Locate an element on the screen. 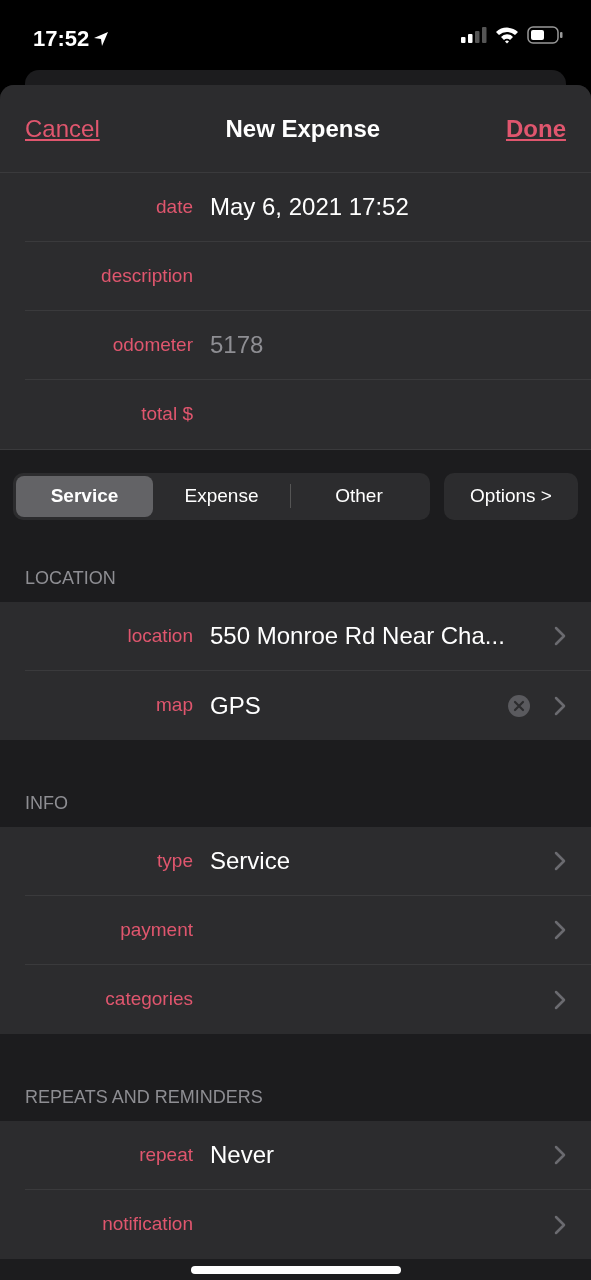  status-time: 17:52 is located at coordinates (61, 39).